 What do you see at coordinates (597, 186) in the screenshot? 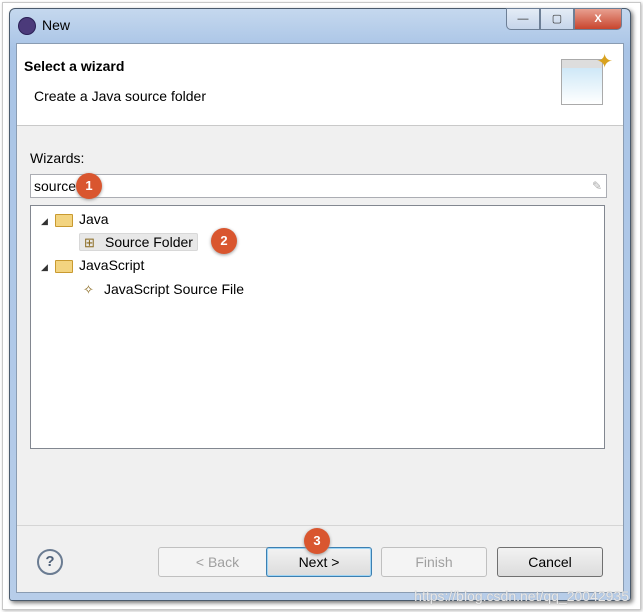
I see `clear-filter-icon: ✎` at bounding box center [597, 186].